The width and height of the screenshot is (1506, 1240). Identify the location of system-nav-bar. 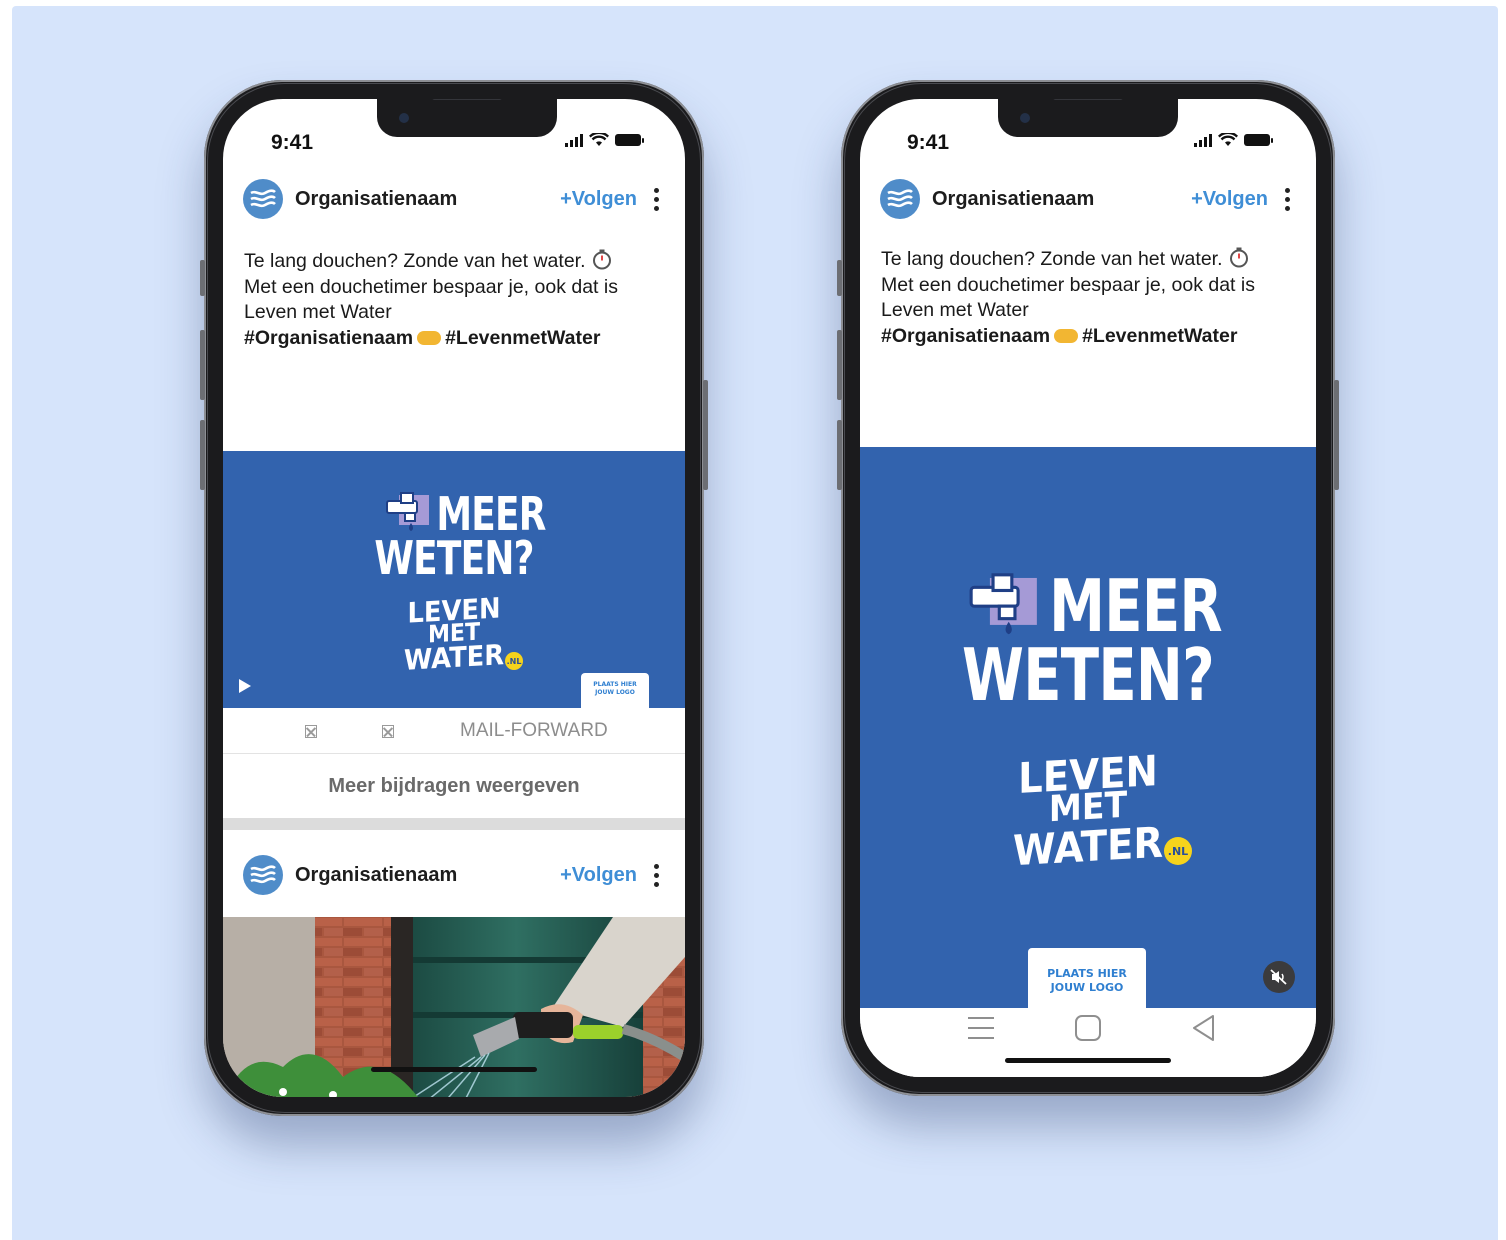
(1088, 1042).